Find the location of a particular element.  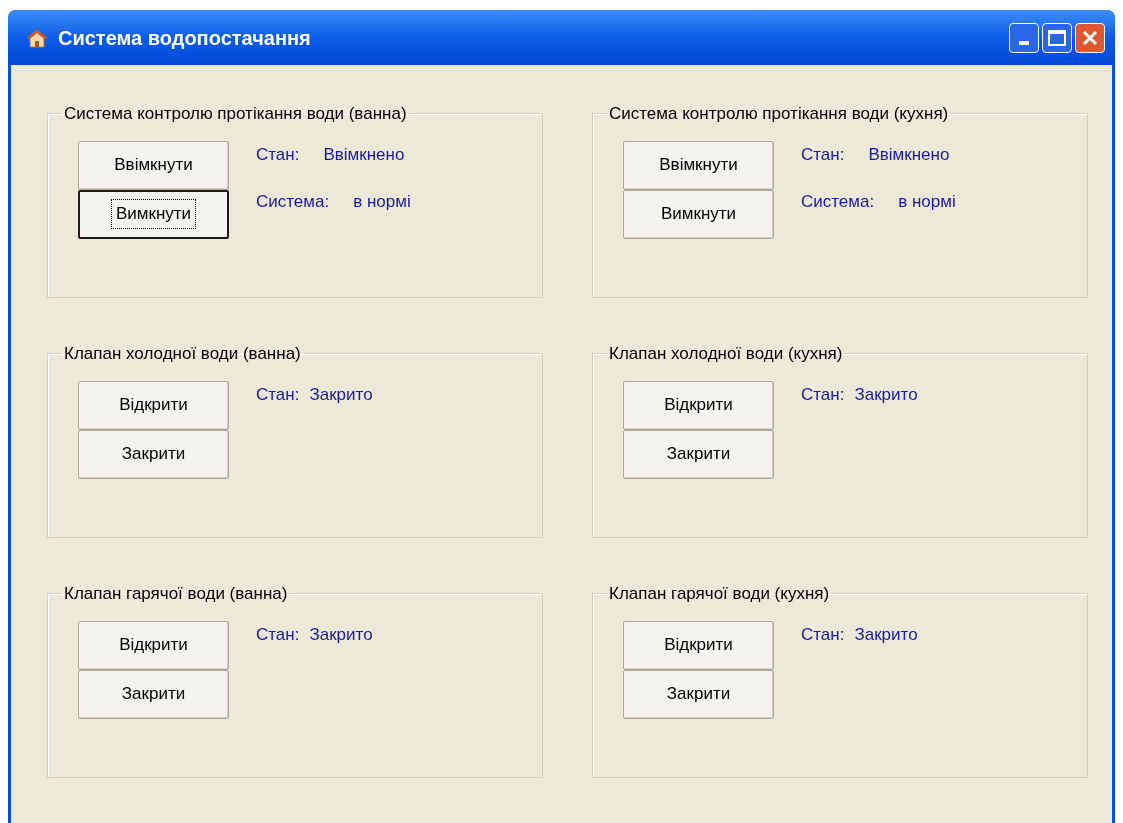

window-title: Система водопостачання is located at coordinates (184, 38).